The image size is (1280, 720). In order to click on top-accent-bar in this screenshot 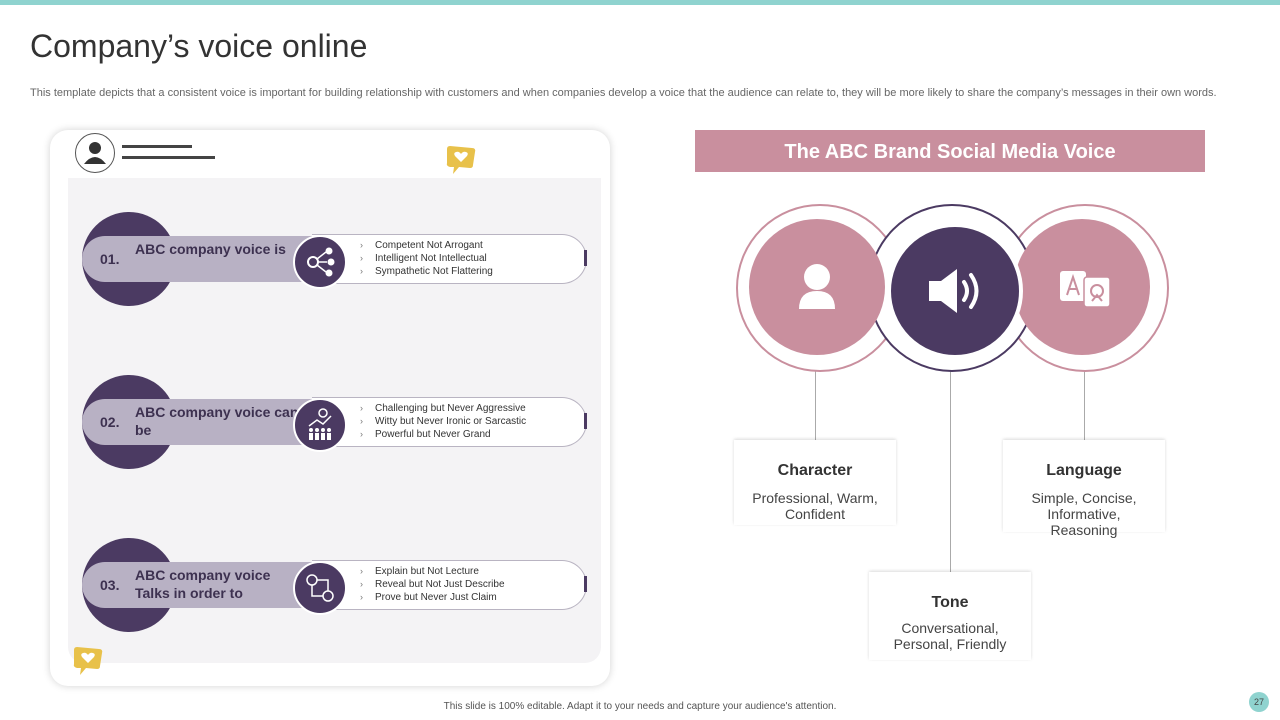, I will do `click(640, 2)`.